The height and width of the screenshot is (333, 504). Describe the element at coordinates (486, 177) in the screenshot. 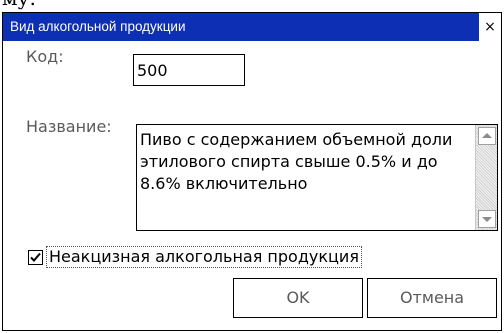

I see `vertical-scrollbar` at that location.